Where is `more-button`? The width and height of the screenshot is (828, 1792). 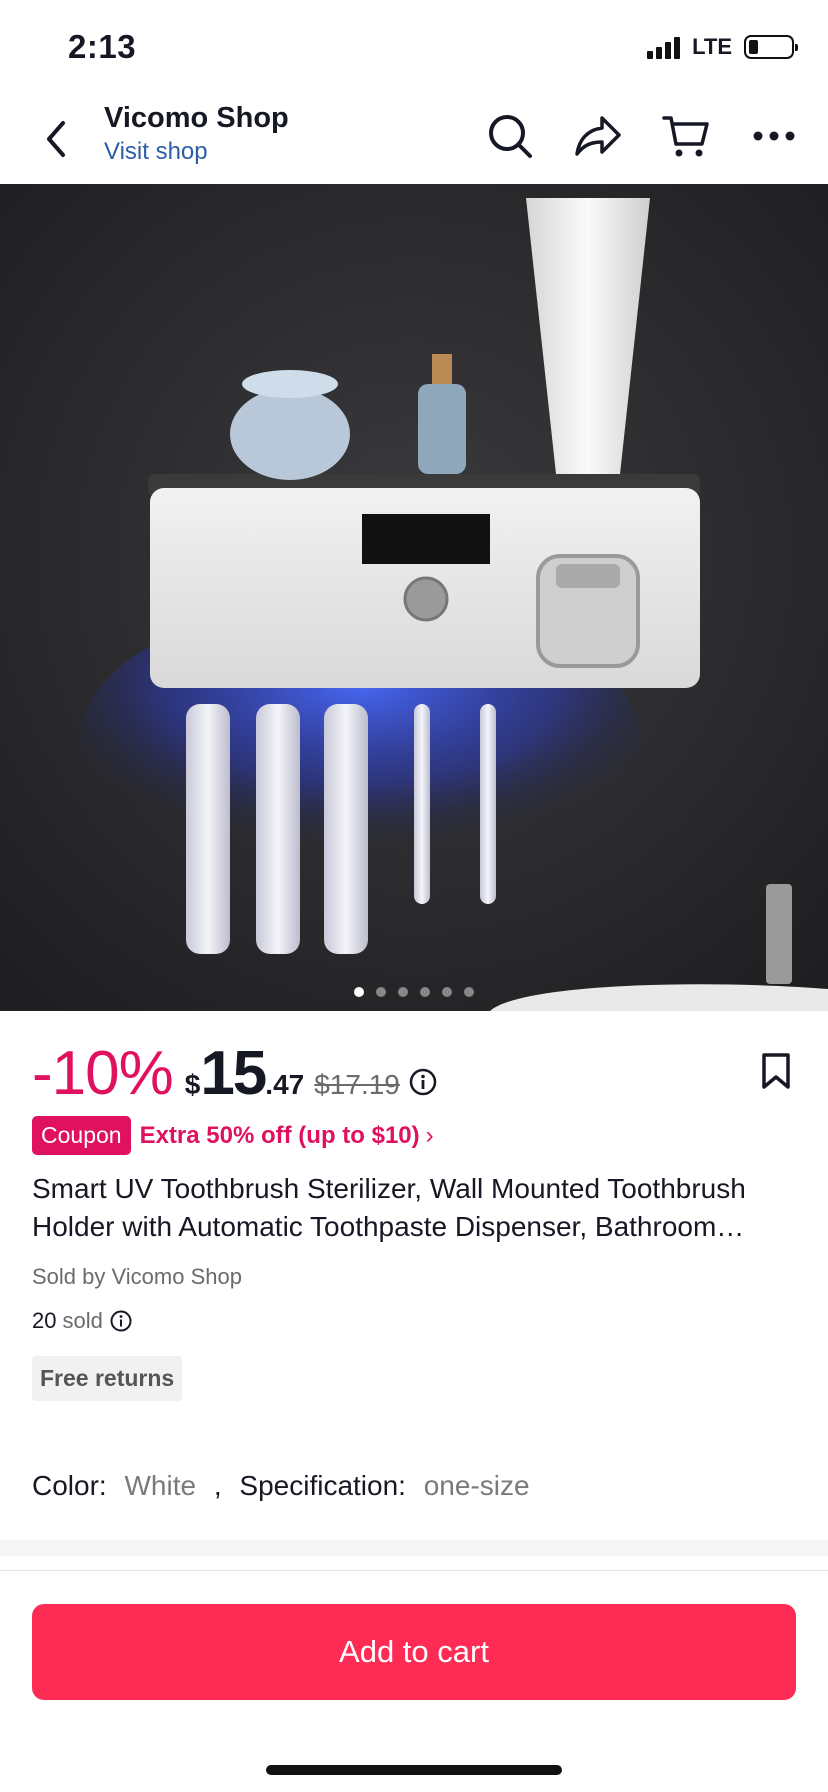 more-button is located at coordinates (774, 136).